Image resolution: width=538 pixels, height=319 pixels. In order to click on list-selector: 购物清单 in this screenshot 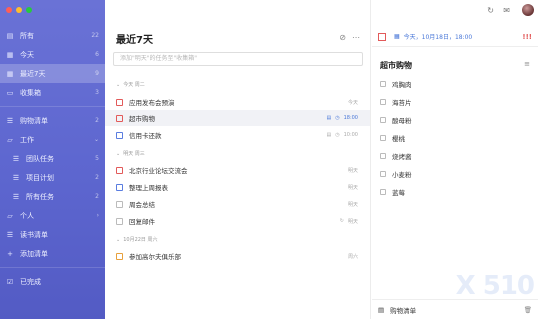, I will do `click(403, 310)`.